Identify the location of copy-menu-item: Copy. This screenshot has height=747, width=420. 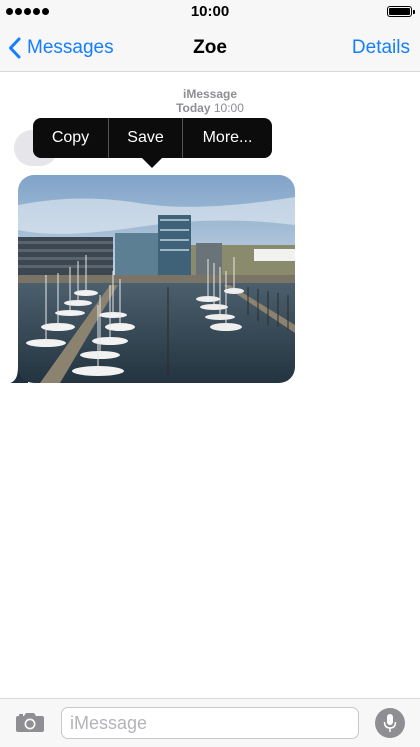
(70, 138).